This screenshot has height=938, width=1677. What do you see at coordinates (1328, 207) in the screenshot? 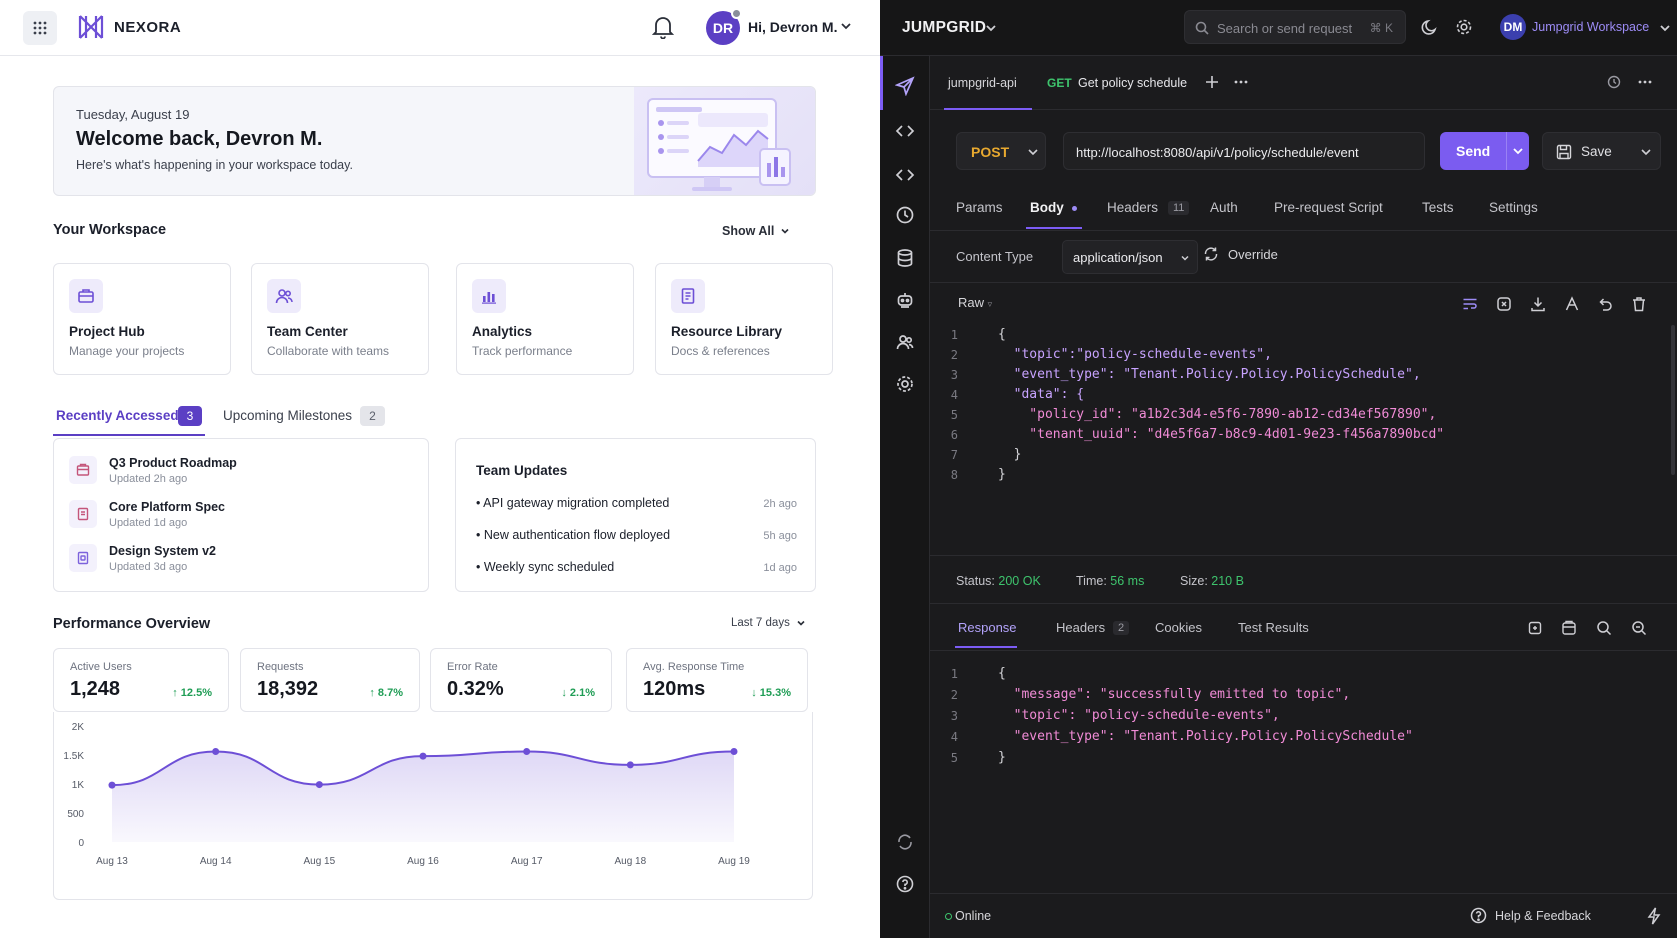
I see `tab-pre-request-script: Pre-request Script` at bounding box center [1328, 207].